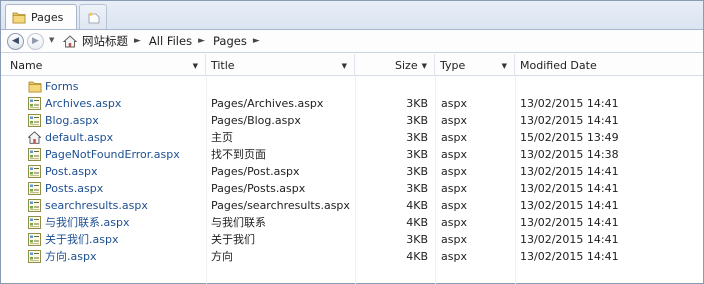 This screenshot has width=704, height=284. Describe the element at coordinates (105, 65) in the screenshot. I see `column-header-name: Name ▼` at that location.